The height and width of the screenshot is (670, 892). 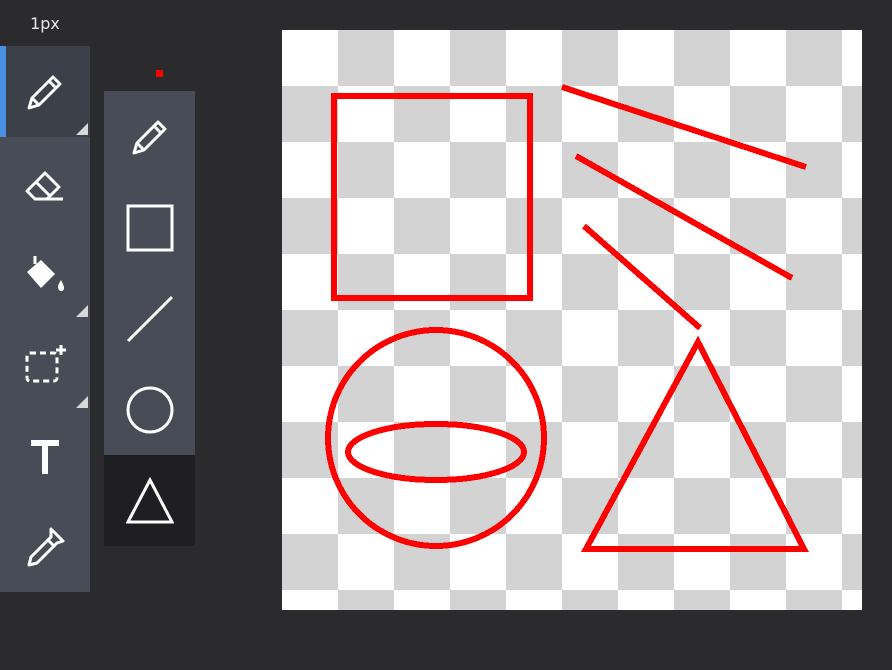 What do you see at coordinates (44, 185) in the screenshot?
I see `eraser-icon` at bounding box center [44, 185].